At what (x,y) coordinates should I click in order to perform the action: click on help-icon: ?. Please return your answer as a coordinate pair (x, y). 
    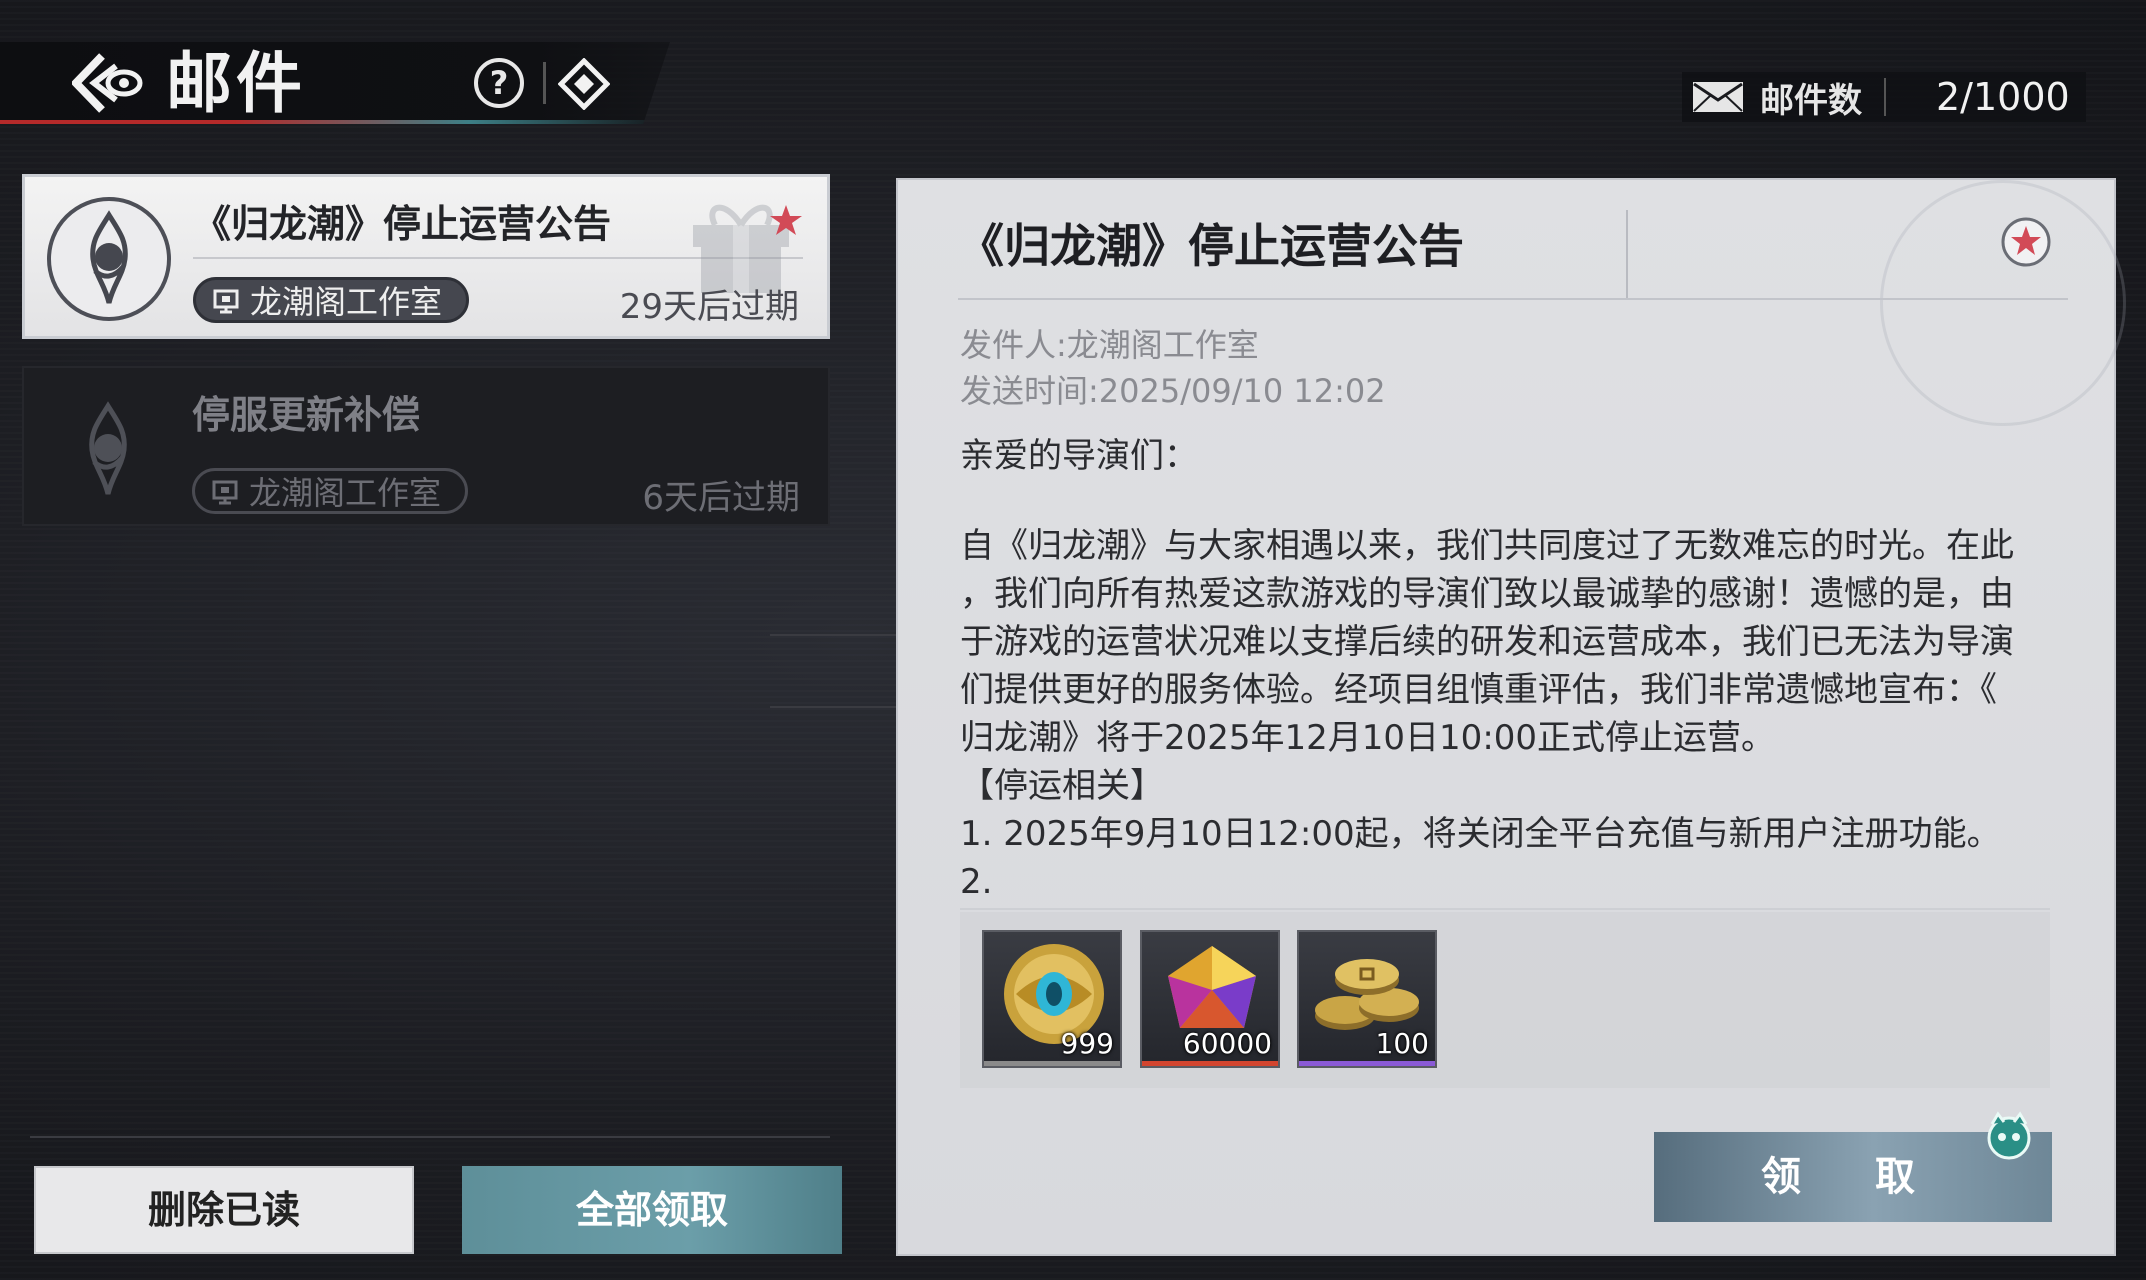
    Looking at the image, I should click on (499, 83).